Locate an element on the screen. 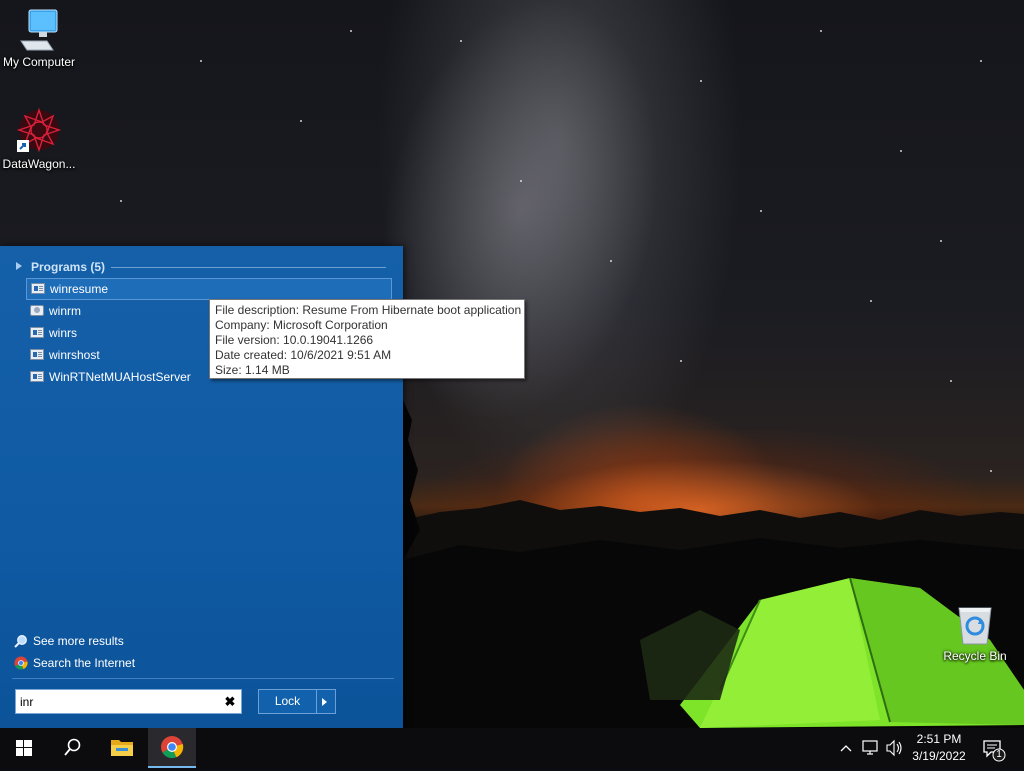 The height and width of the screenshot is (771, 1024). program-label: WinRTNetMUAHostServer is located at coordinates (120, 377).